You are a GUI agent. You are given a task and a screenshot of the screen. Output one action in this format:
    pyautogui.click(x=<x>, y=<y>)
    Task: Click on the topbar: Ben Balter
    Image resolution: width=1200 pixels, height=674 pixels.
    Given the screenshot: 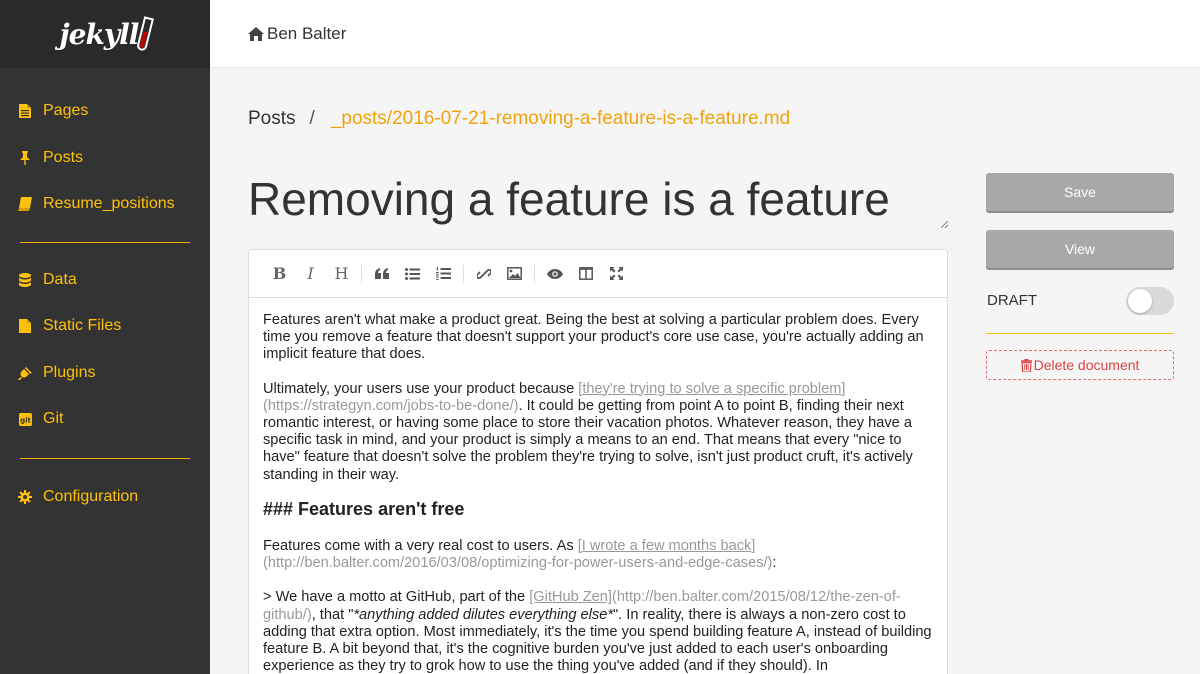 What is the action you would take?
    pyautogui.click(x=705, y=34)
    